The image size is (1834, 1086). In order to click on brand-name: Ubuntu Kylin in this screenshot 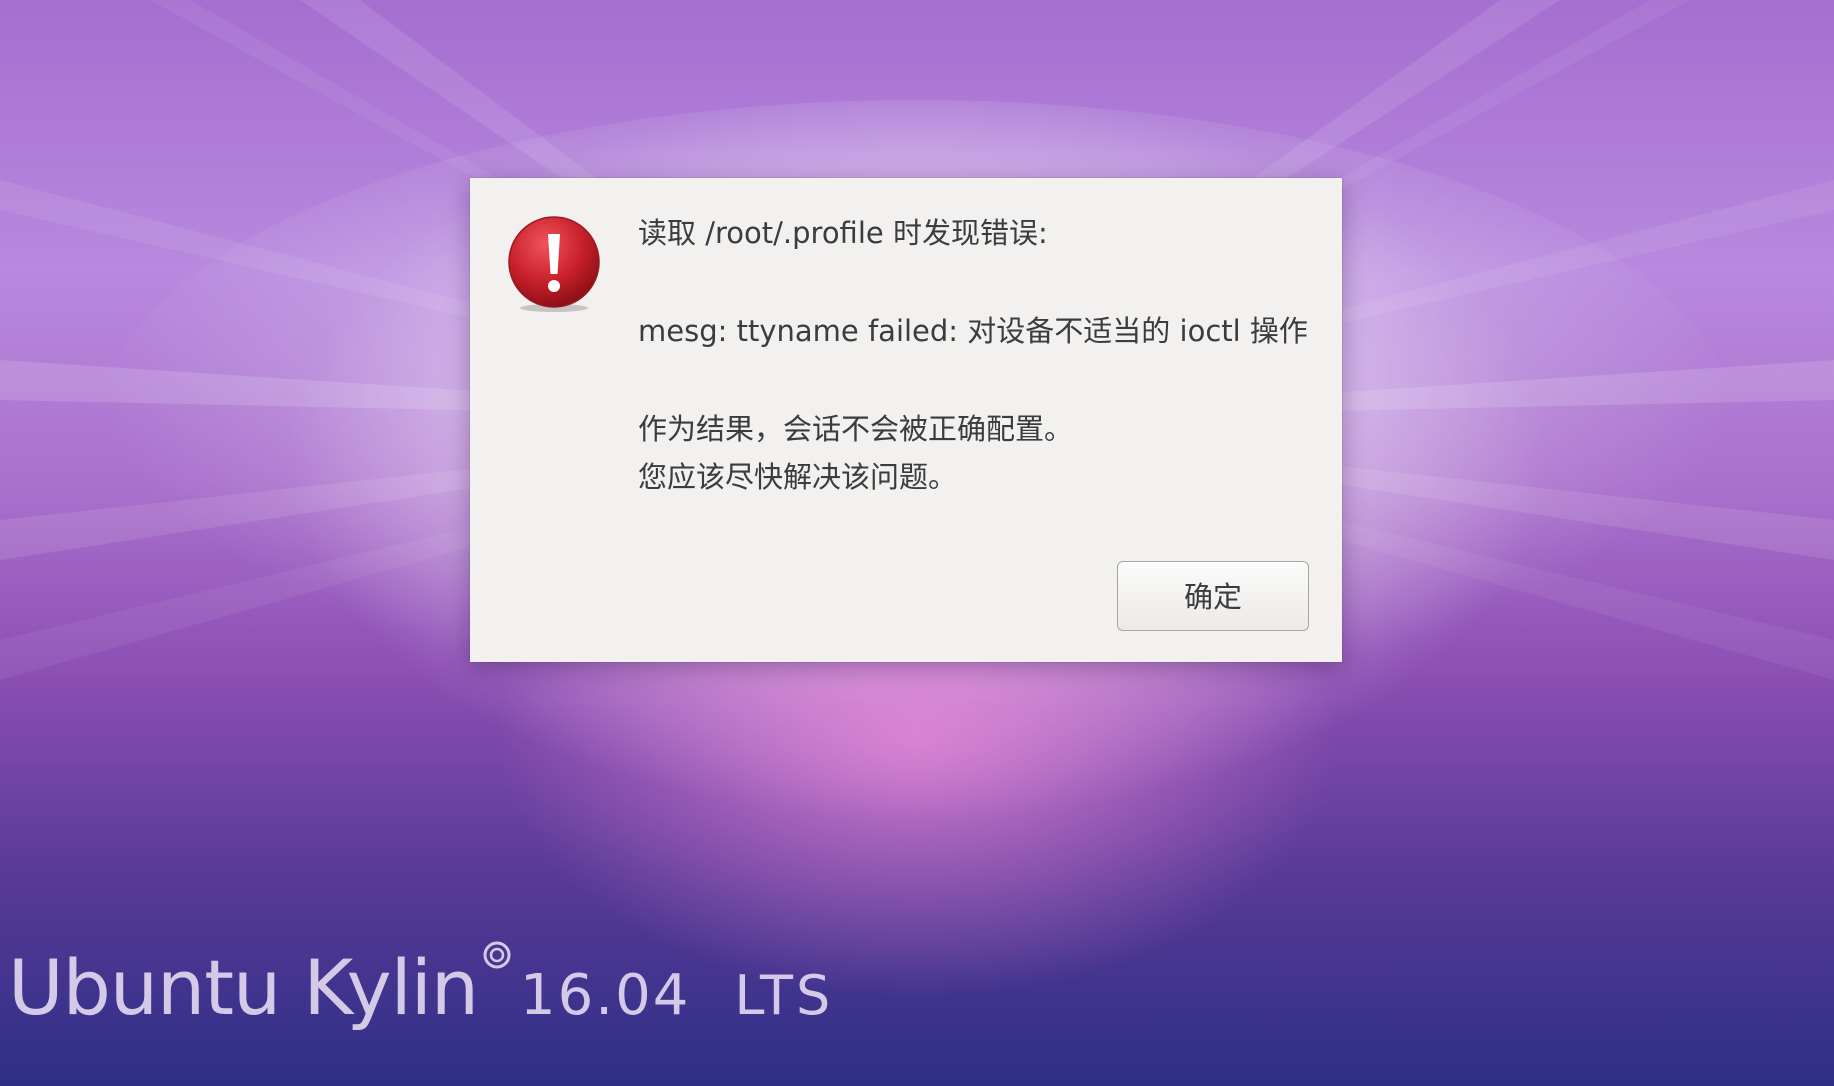, I will do `click(243, 987)`.